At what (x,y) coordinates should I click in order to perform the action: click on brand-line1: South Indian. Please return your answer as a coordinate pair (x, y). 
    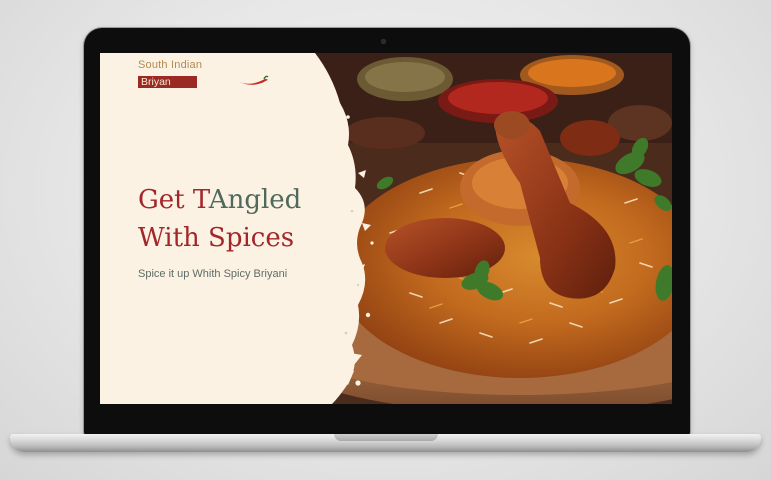
    Looking at the image, I should click on (170, 65).